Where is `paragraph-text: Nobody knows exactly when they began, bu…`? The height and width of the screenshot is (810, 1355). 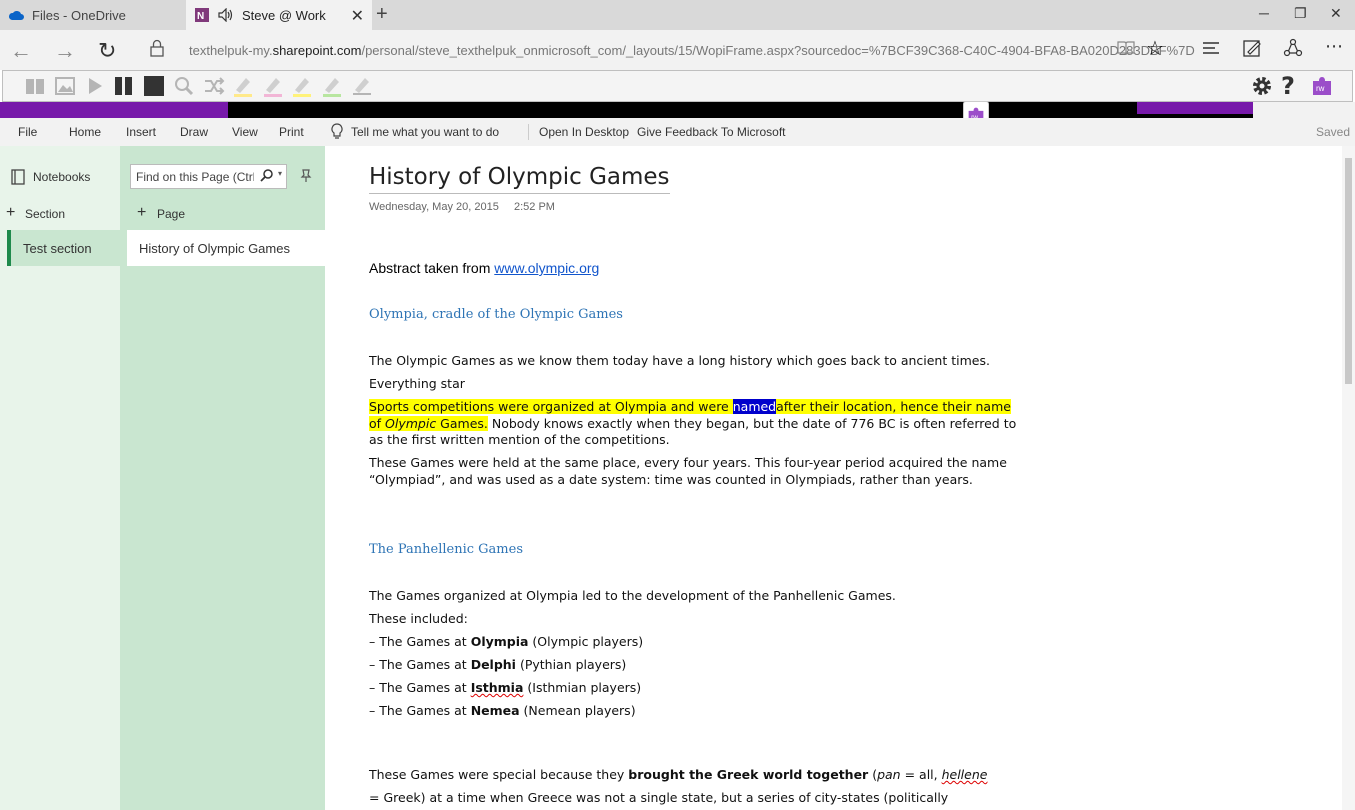
paragraph-text: Nobody knows exactly when they began, bu… is located at coordinates (752, 423).